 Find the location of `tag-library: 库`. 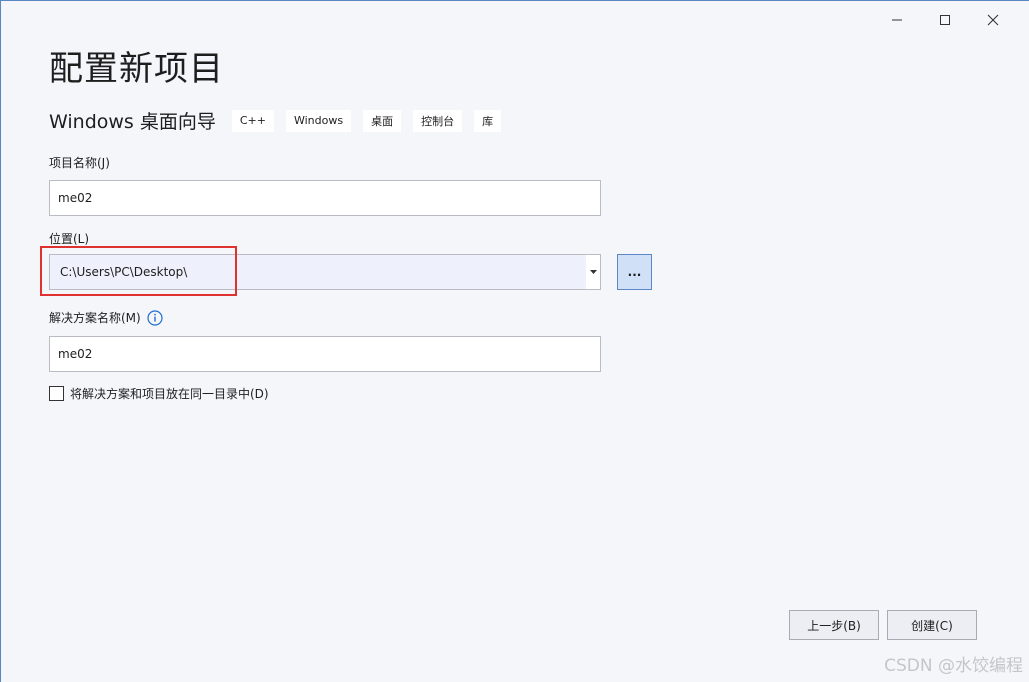

tag-library: 库 is located at coordinates (488, 120).